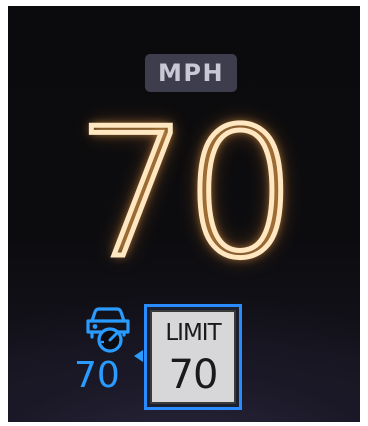  I want to click on speed-unit-label: MPH, so click(191, 73).